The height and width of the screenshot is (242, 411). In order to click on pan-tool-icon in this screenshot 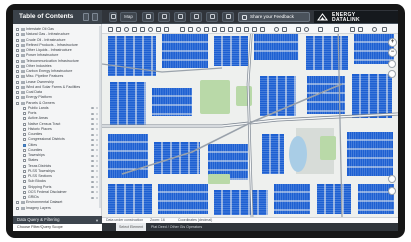, I will do `click(118, 29)`.